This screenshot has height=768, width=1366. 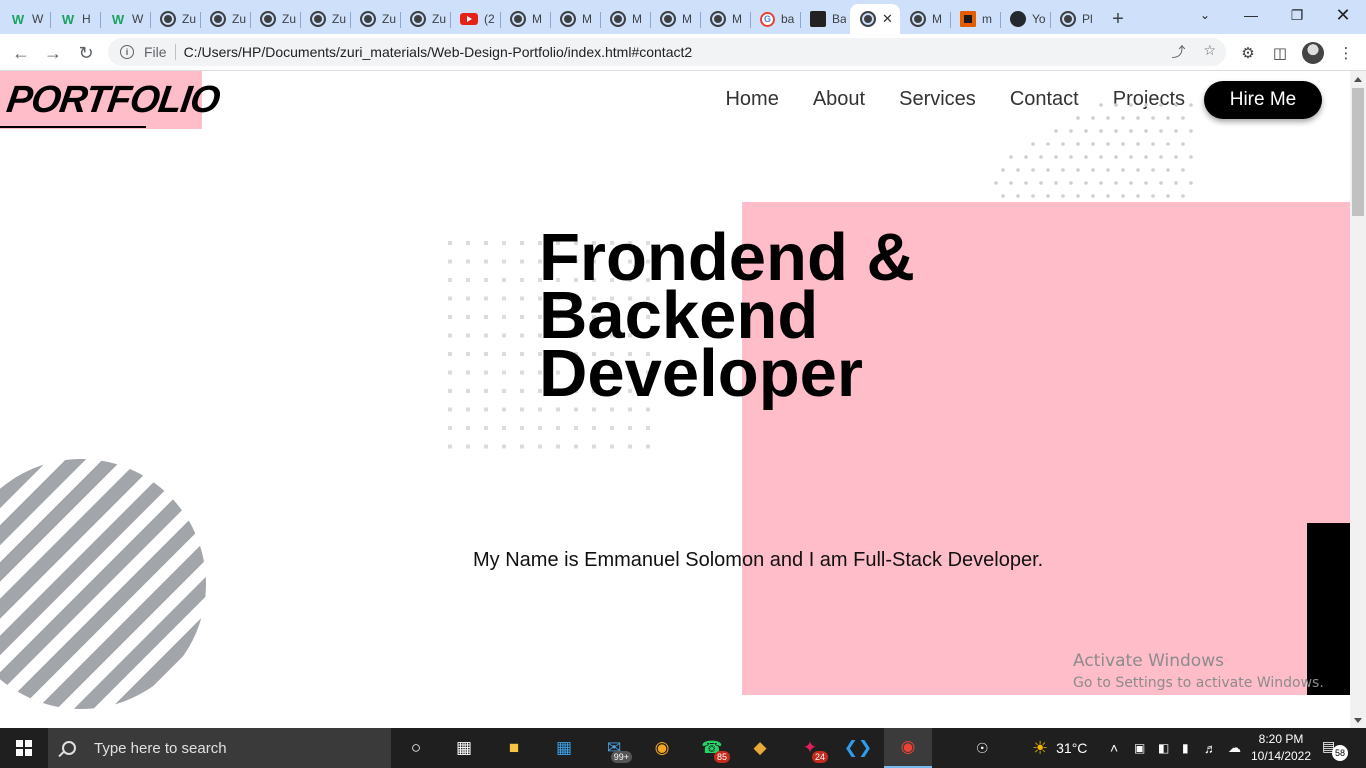 I want to click on new-tab-button: +, so click(x=1118, y=19).